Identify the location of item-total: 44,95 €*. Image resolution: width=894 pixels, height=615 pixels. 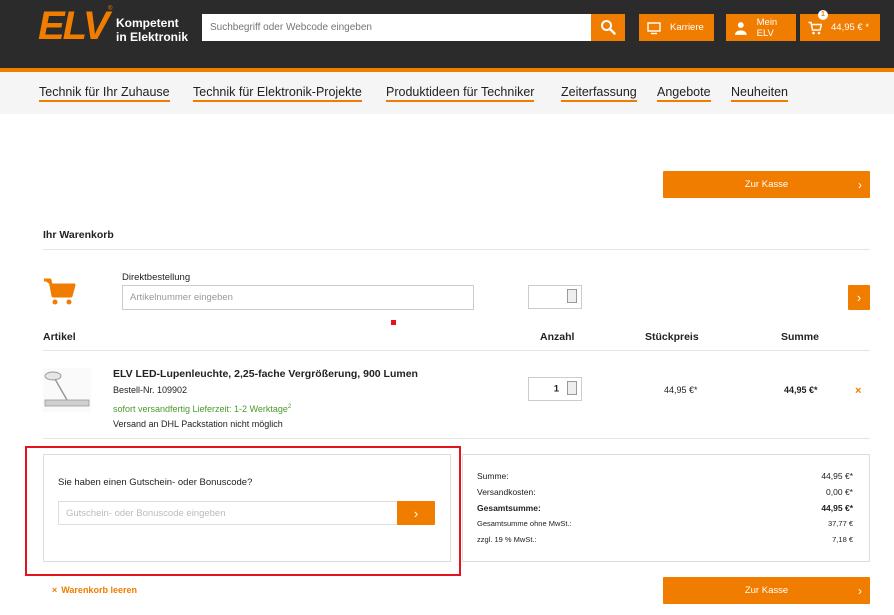
(801, 390).